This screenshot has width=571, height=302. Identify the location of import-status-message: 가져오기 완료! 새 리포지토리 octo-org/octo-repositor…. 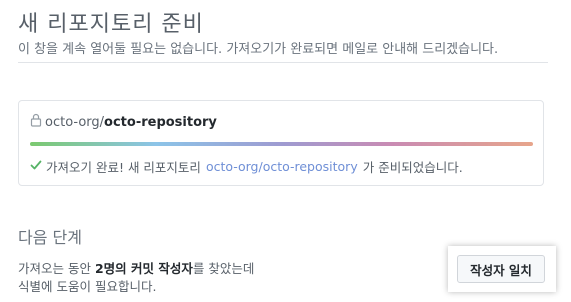
(246, 166).